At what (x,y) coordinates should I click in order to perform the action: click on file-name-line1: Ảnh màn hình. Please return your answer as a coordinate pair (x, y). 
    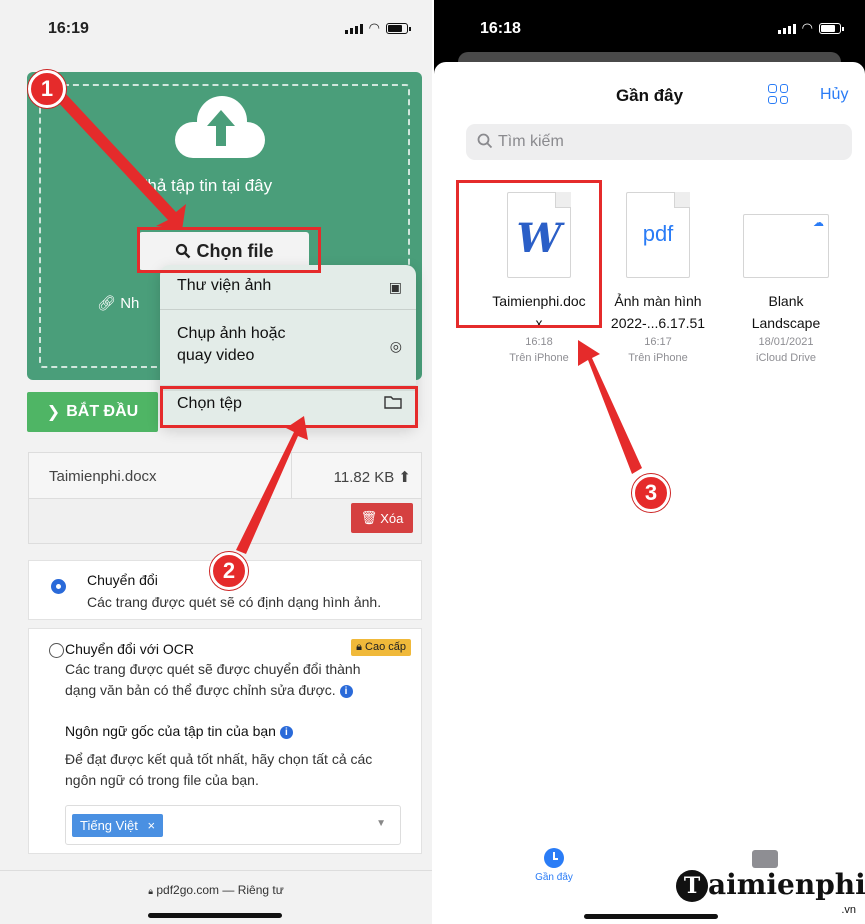
    Looking at the image, I should click on (658, 301).